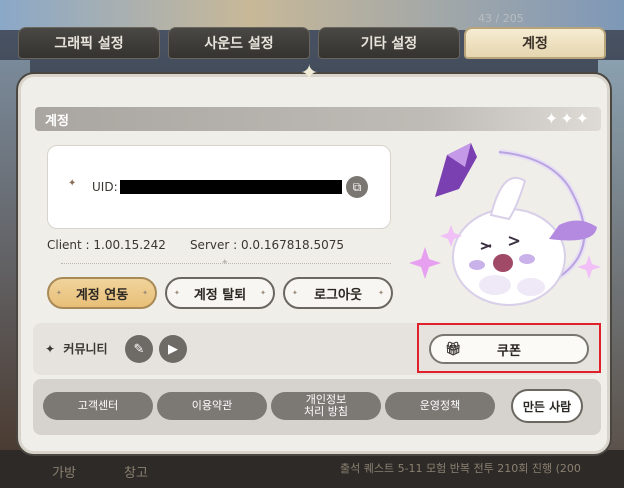  Describe the element at coordinates (501, 18) in the screenshot. I see `background-counter: 43 / 205` at that location.